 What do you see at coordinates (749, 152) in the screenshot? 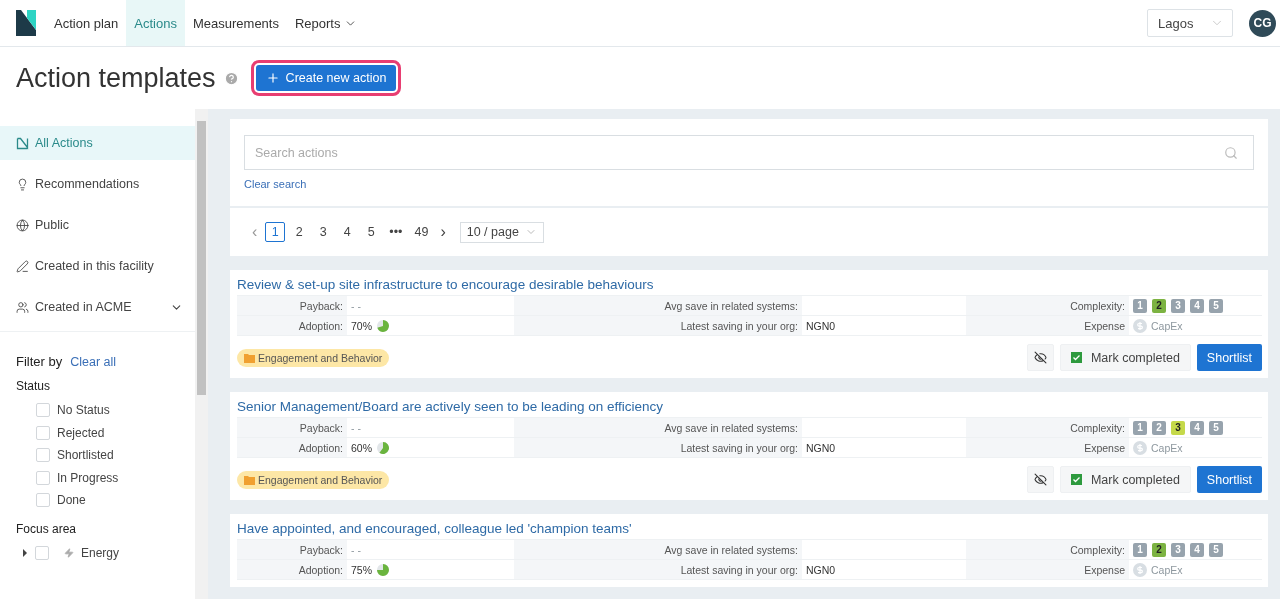
I see `search-field: Search actions` at bounding box center [749, 152].